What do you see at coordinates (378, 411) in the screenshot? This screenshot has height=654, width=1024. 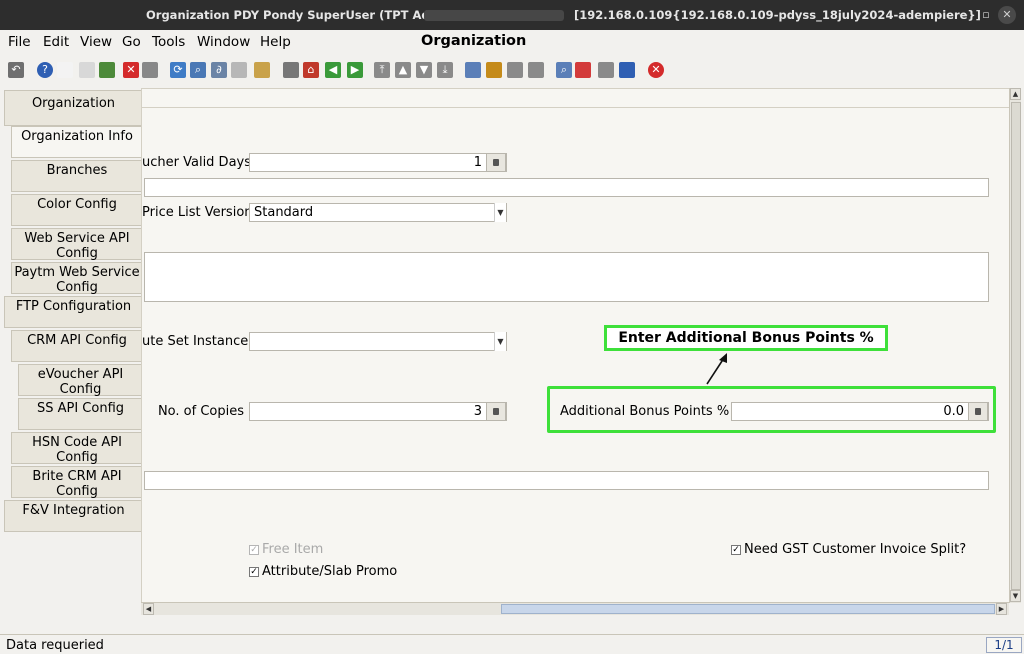 I see `no-of-copies-field: 3` at bounding box center [378, 411].